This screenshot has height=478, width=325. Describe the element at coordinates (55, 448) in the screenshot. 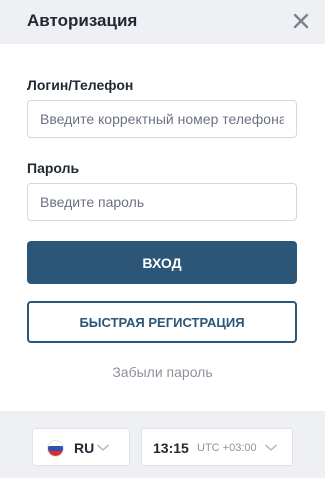

I see `russia-flag-icon` at that location.